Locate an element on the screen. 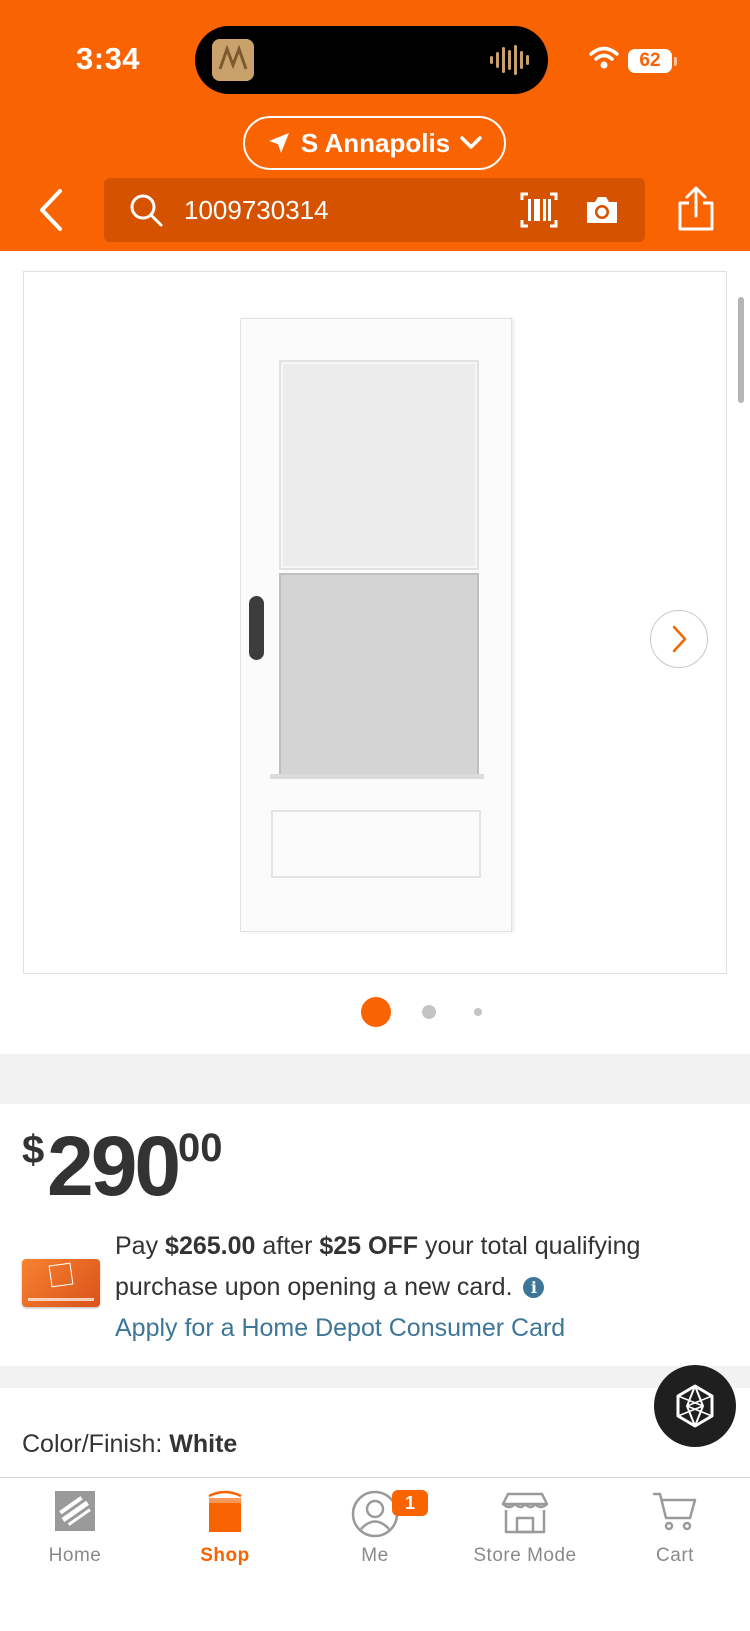 The width and height of the screenshot is (750, 1631). door-kick-panel is located at coordinates (376, 844).